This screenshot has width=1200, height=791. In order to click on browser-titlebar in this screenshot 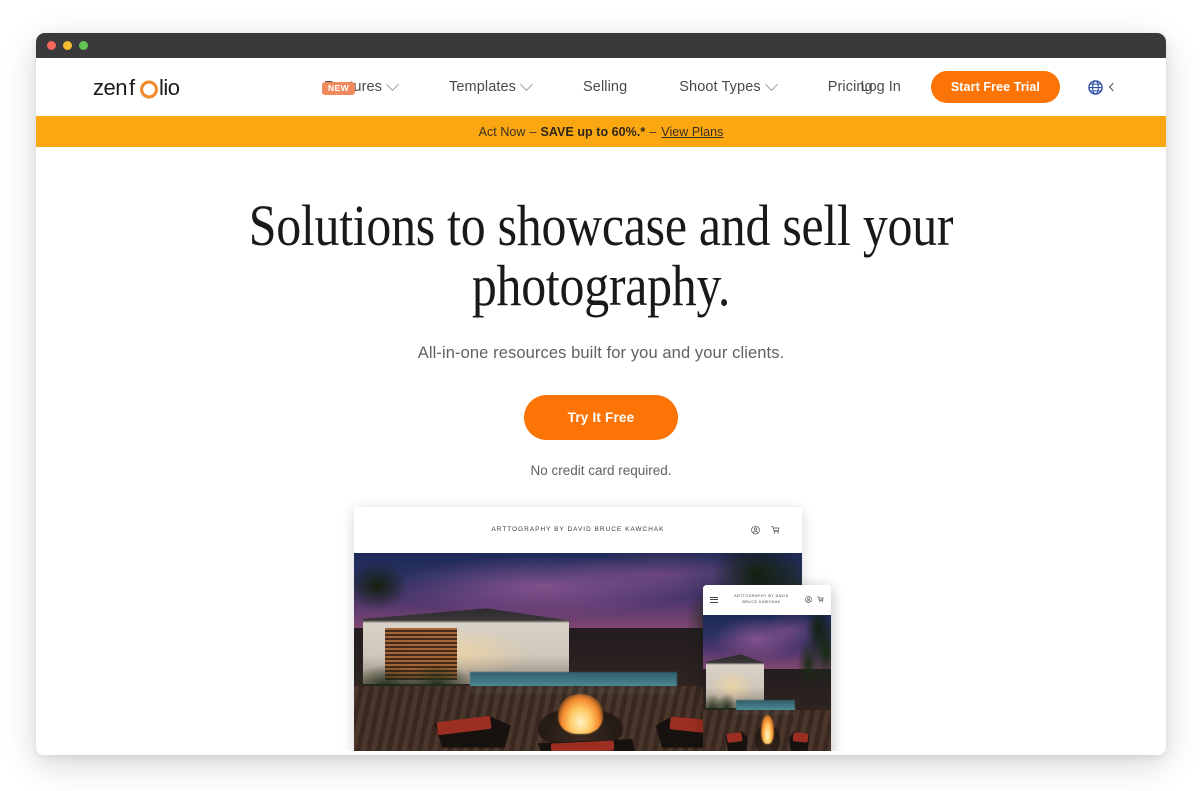, I will do `click(601, 45)`.